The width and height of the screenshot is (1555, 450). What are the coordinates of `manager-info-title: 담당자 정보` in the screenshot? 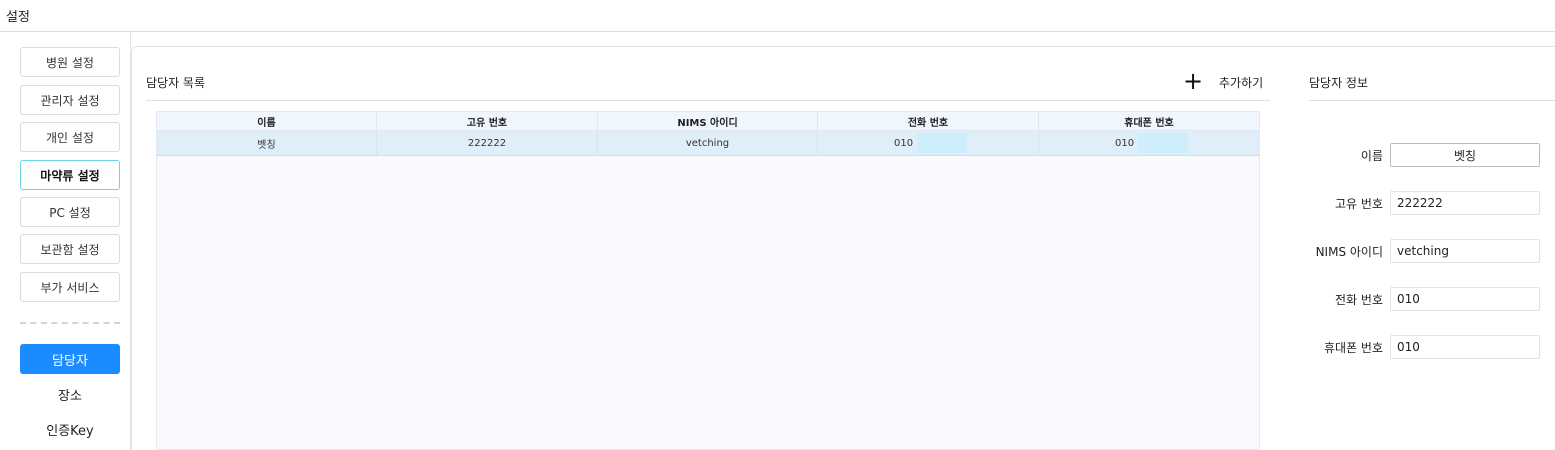 It's located at (1339, 83).